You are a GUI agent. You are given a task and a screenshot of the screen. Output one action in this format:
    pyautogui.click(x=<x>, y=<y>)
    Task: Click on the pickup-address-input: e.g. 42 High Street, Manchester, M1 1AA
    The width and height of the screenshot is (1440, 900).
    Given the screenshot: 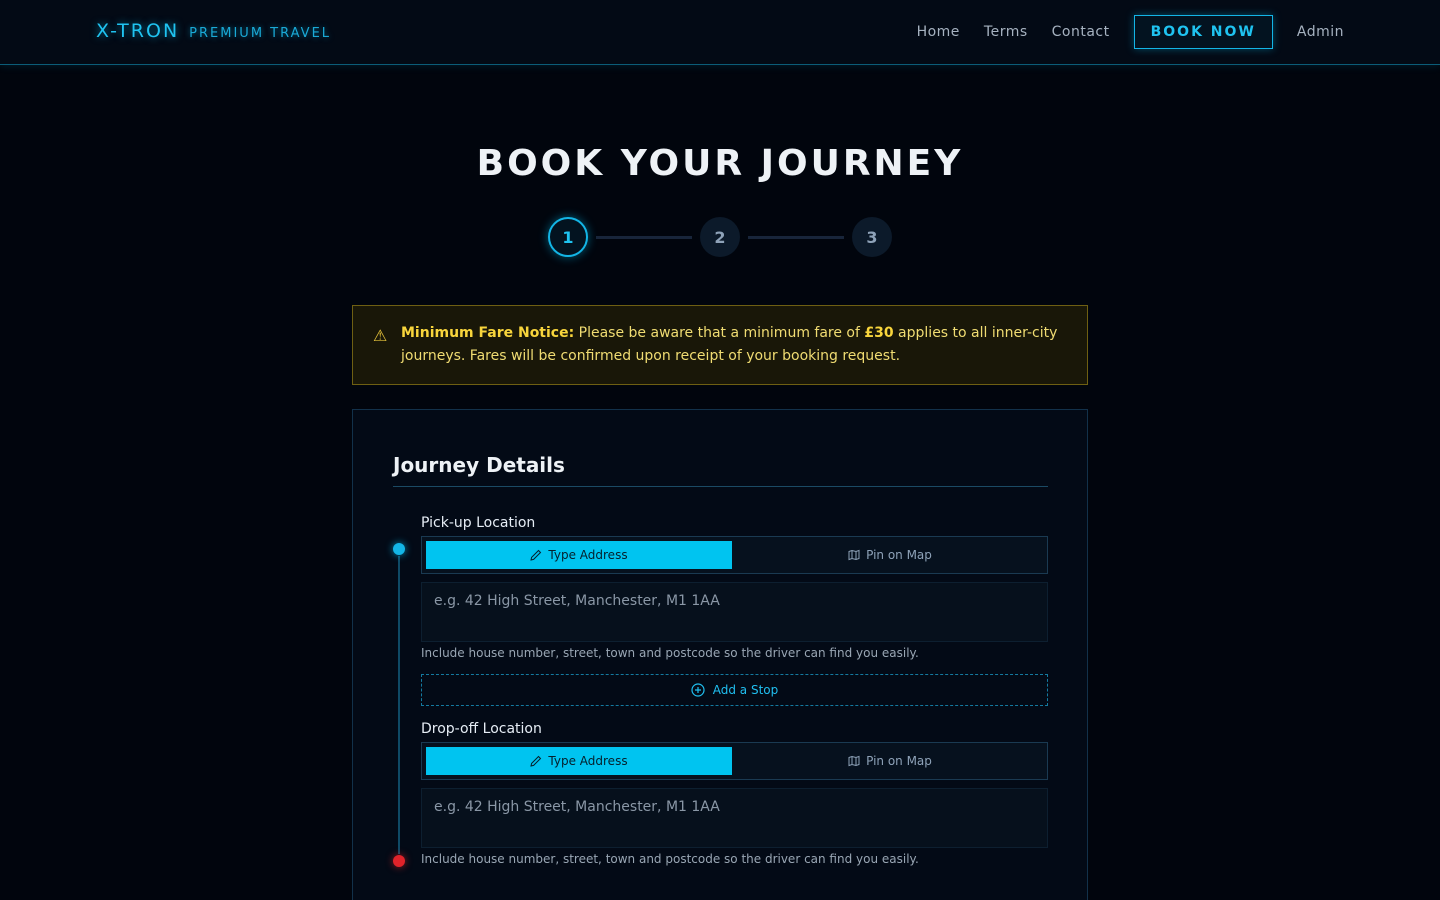 What is the action you would take?
    pyautogui.click(x=734, y=612)
    